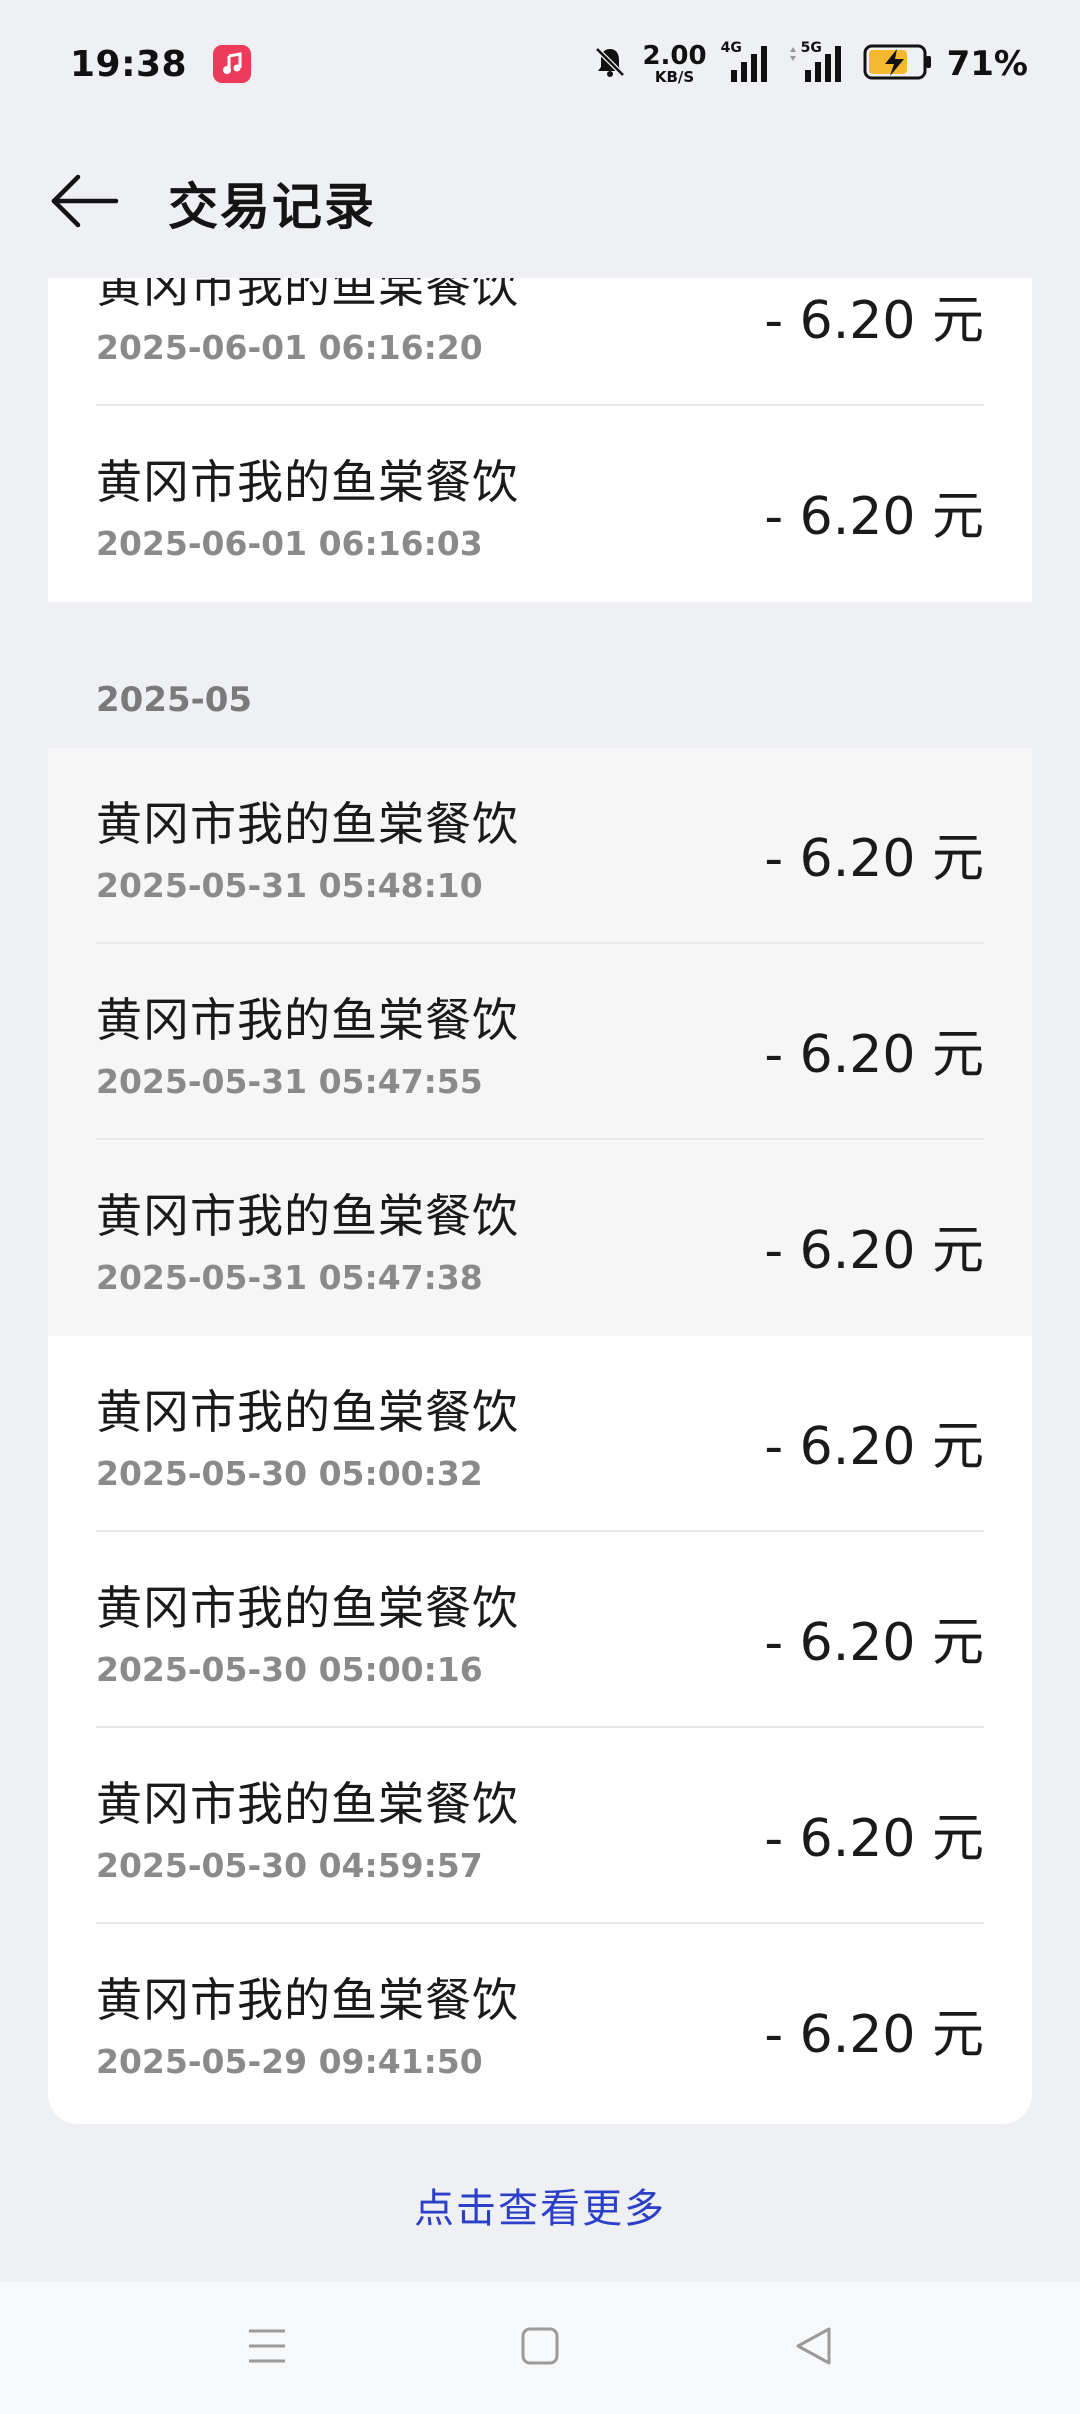 The image size is (1080, 2414). I want to click on transaction-row: 黄冈市我的鱼棠餐饮 2025-06-01 06:16:20 - 6.20 元, so click(540, 342).